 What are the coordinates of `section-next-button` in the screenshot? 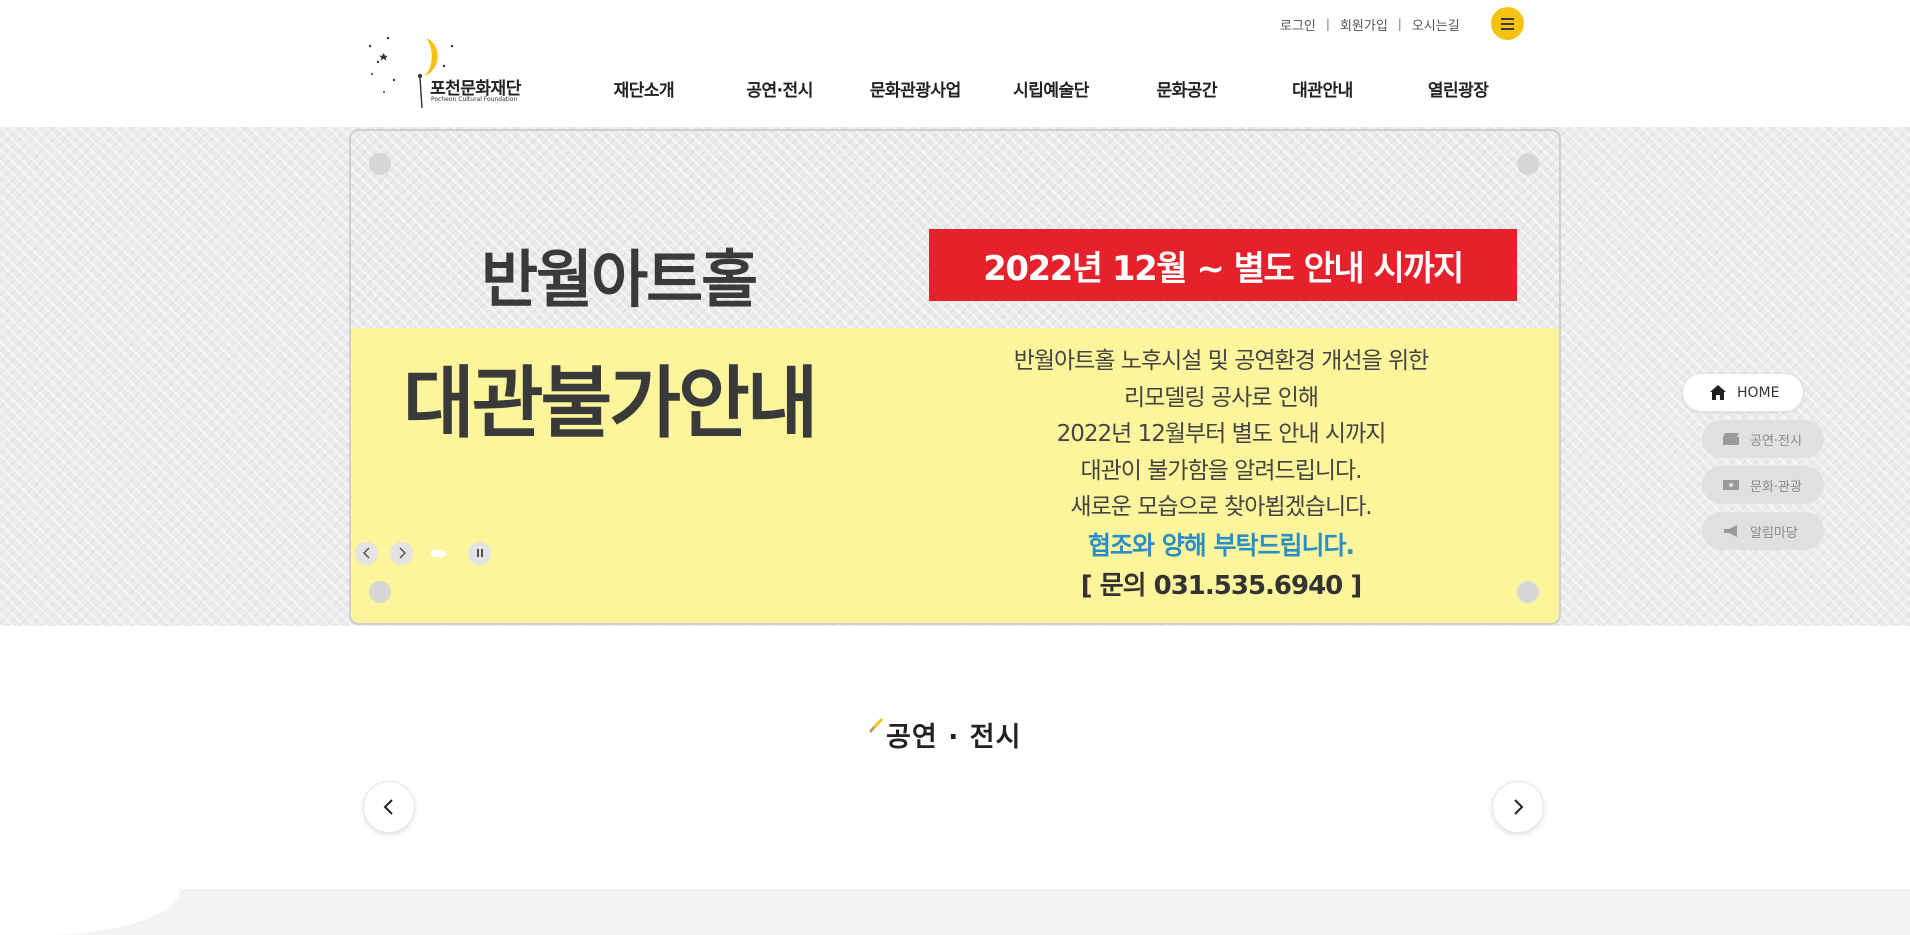 It's located at (1518, 807).